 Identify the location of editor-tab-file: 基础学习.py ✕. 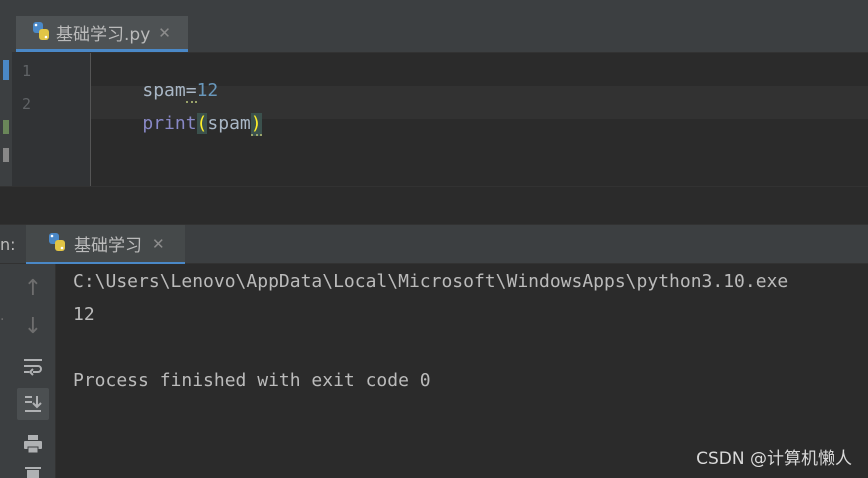
(102, 34).